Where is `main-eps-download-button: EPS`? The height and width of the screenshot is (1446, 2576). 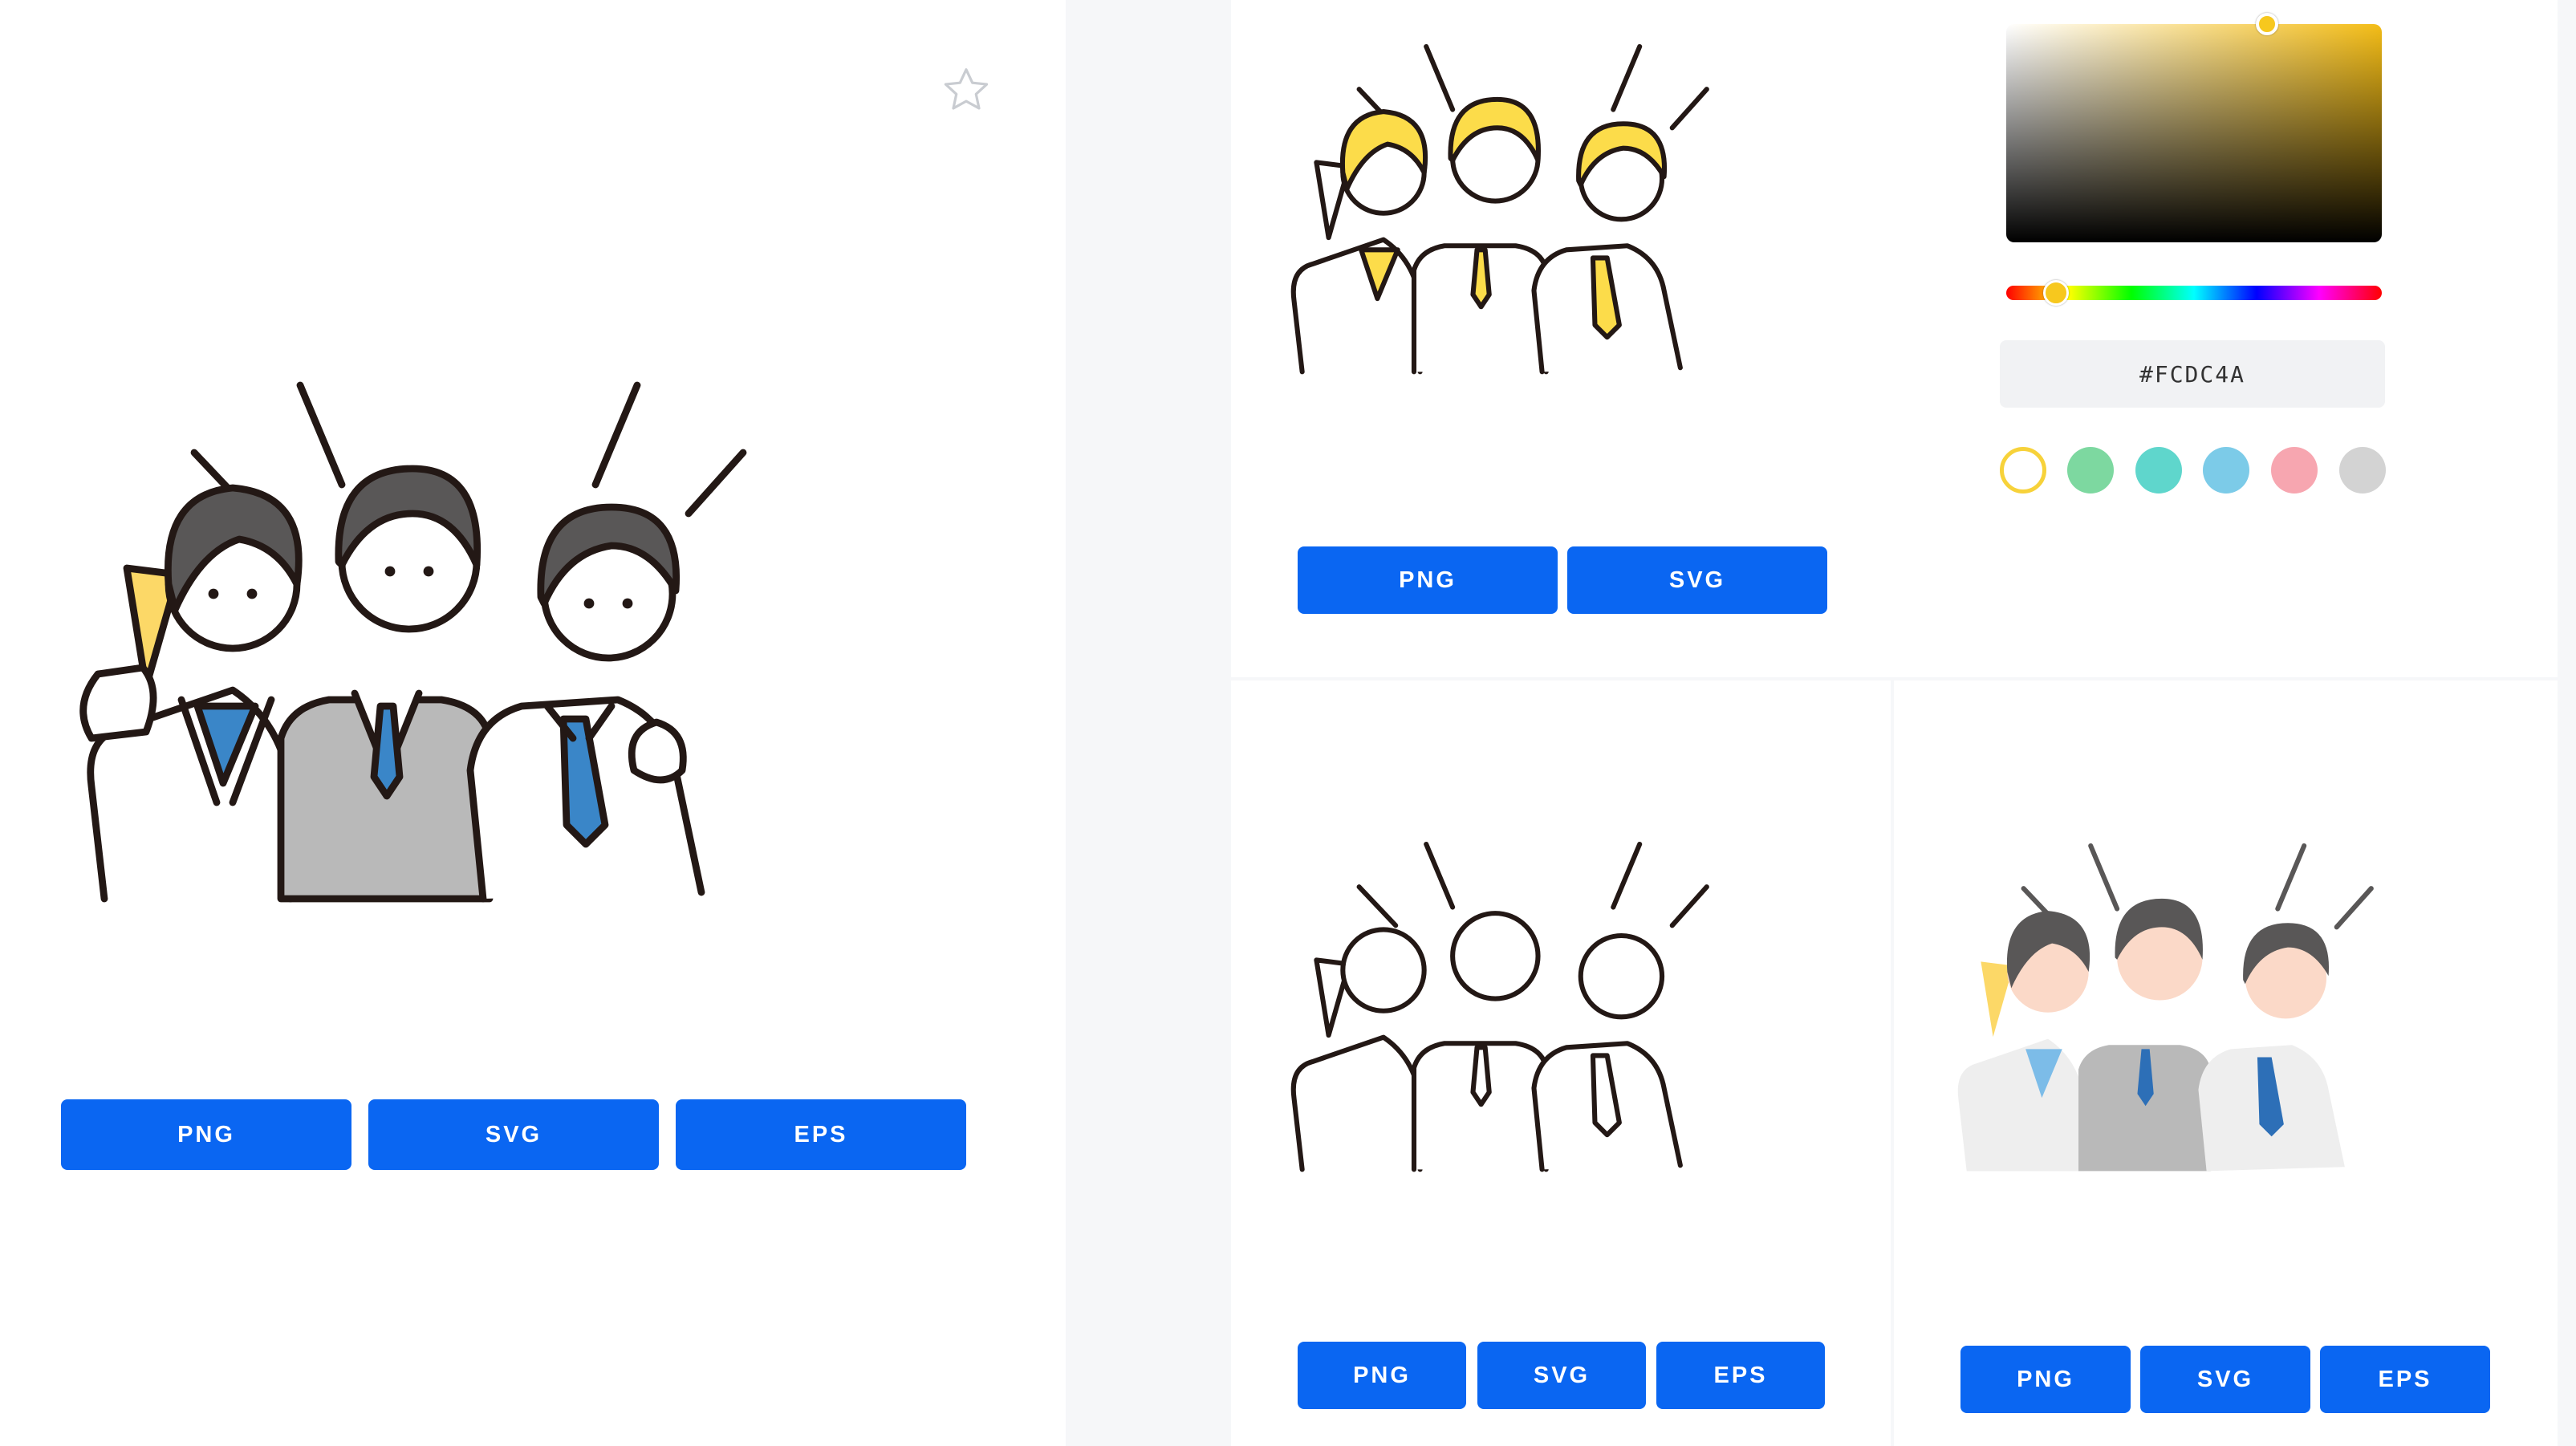 main-eps-download-button: EPS is located at coordinates (821, 1135).